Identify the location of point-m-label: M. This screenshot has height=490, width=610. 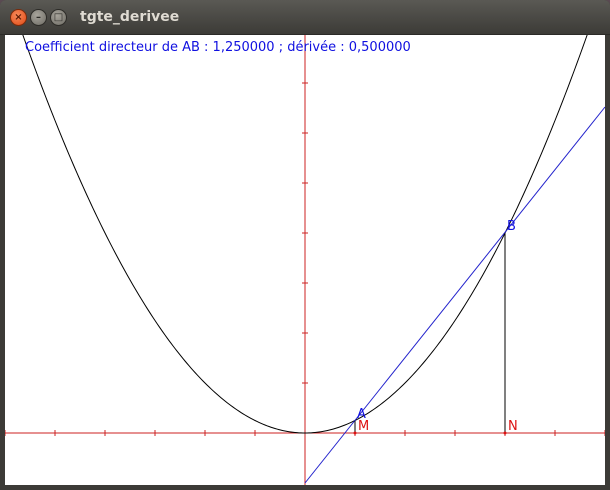
(363, 426).